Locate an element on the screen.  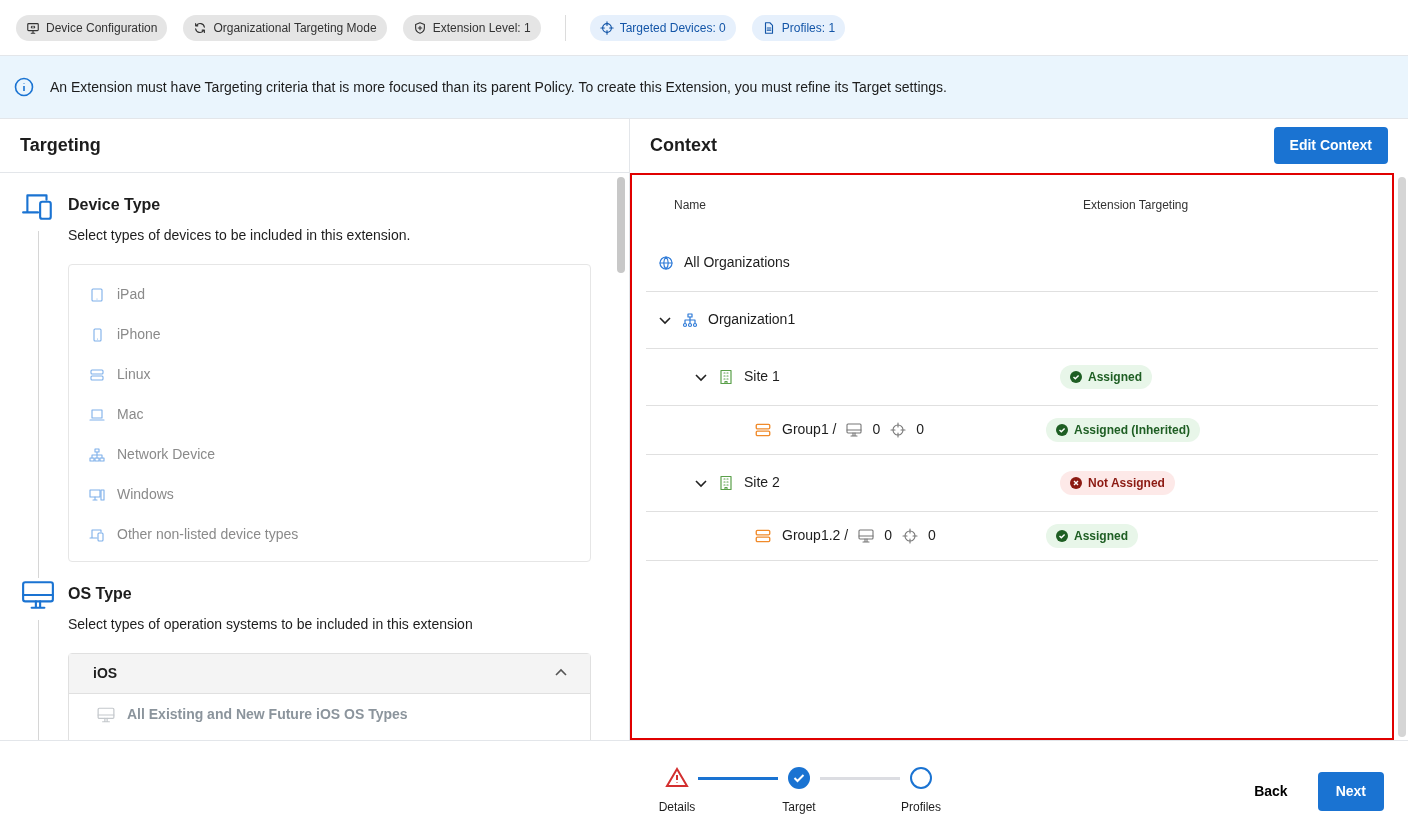
tree-item-name: Group1 / is located at coordinates (809, 430).